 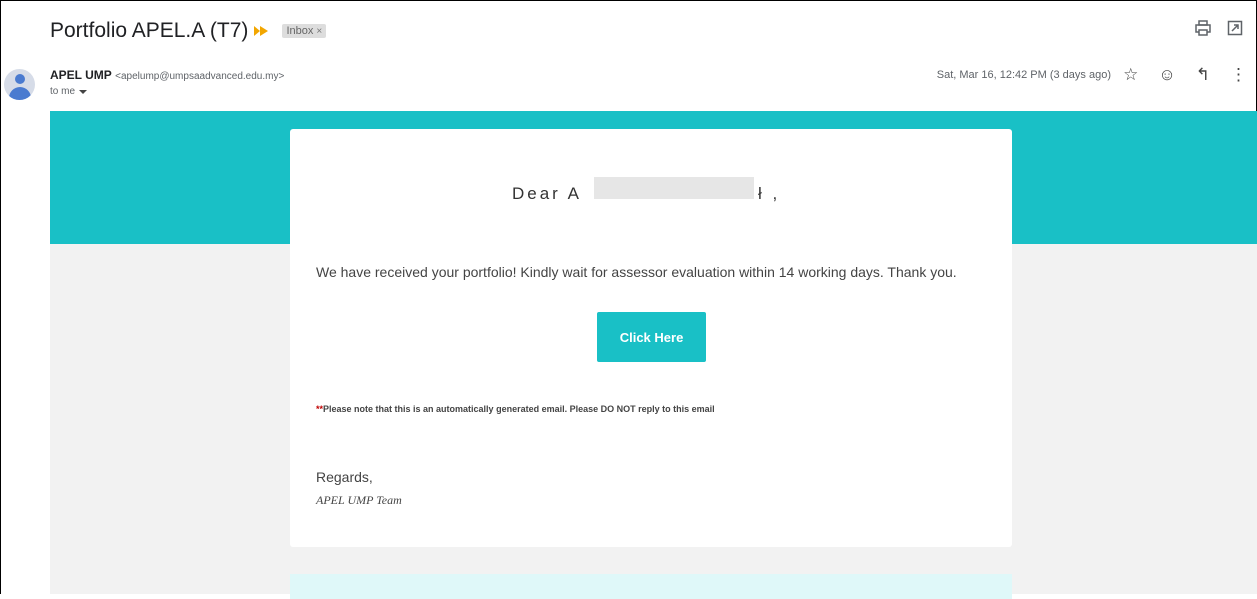 I want to click on remove-label-icon: ×, so click(x=319, y=31).